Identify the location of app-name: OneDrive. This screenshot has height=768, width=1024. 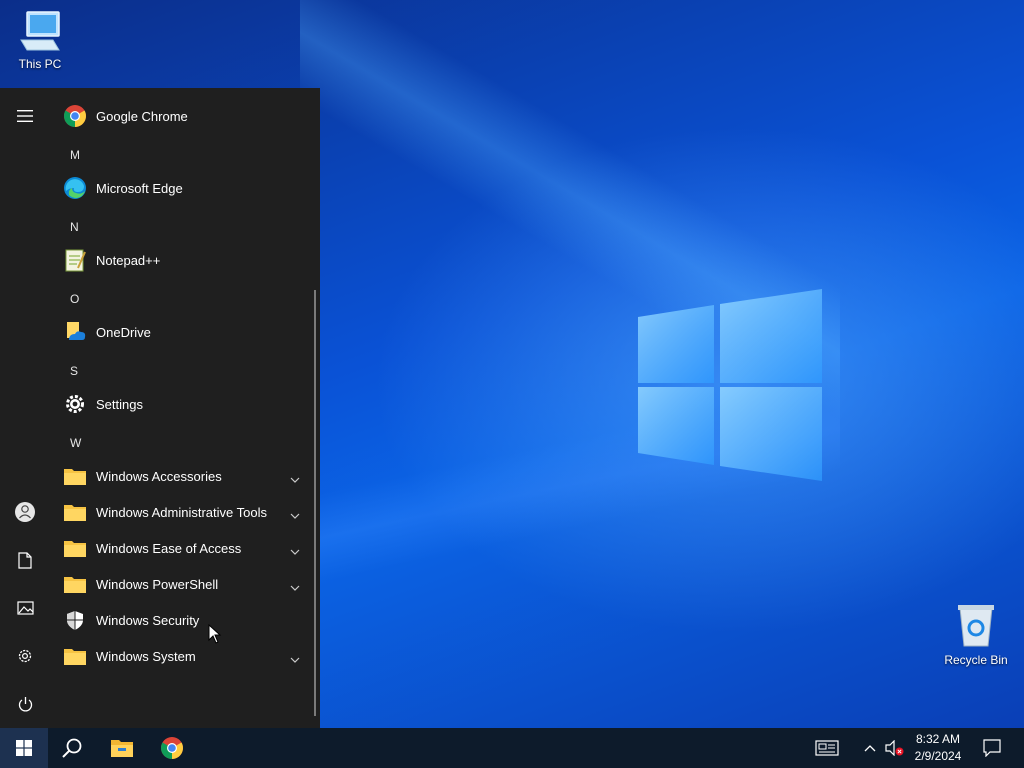
(123, 332).